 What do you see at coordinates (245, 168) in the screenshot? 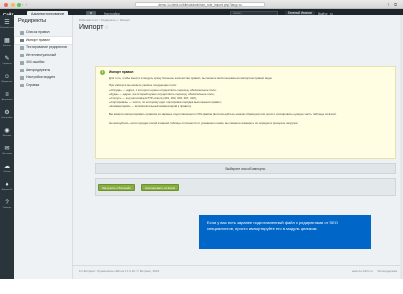
I see `import-method-row: Выберите способ импорта:` at bounding box center [245, 168].